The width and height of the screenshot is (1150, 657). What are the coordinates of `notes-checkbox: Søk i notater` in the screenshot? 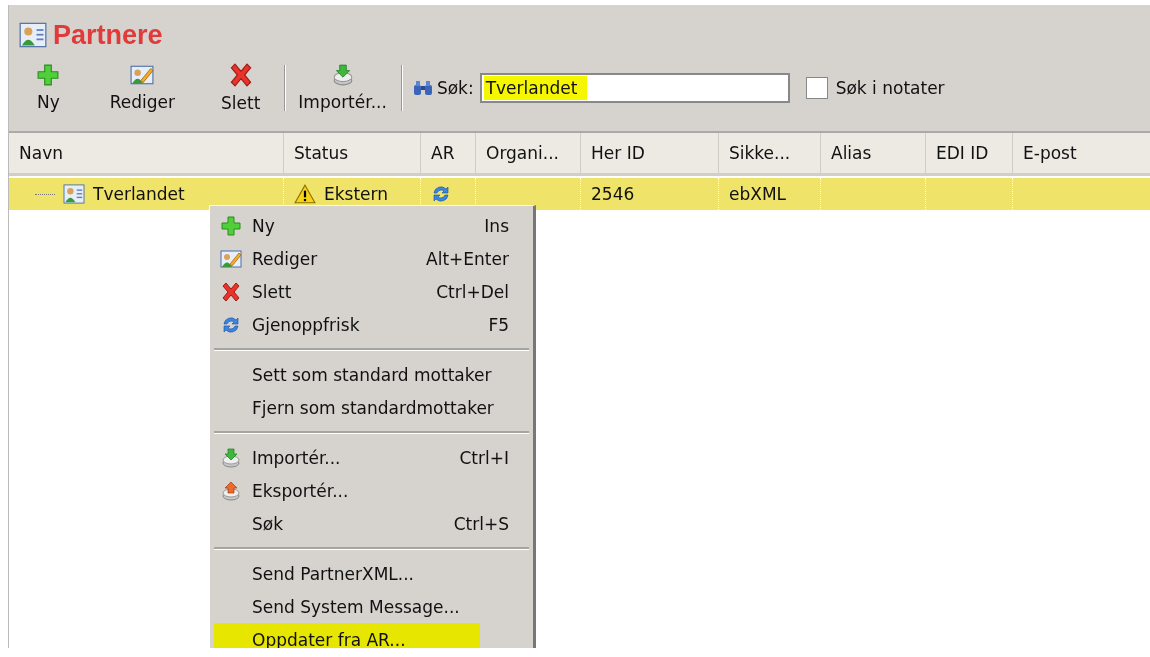 It's located at (875, 88).